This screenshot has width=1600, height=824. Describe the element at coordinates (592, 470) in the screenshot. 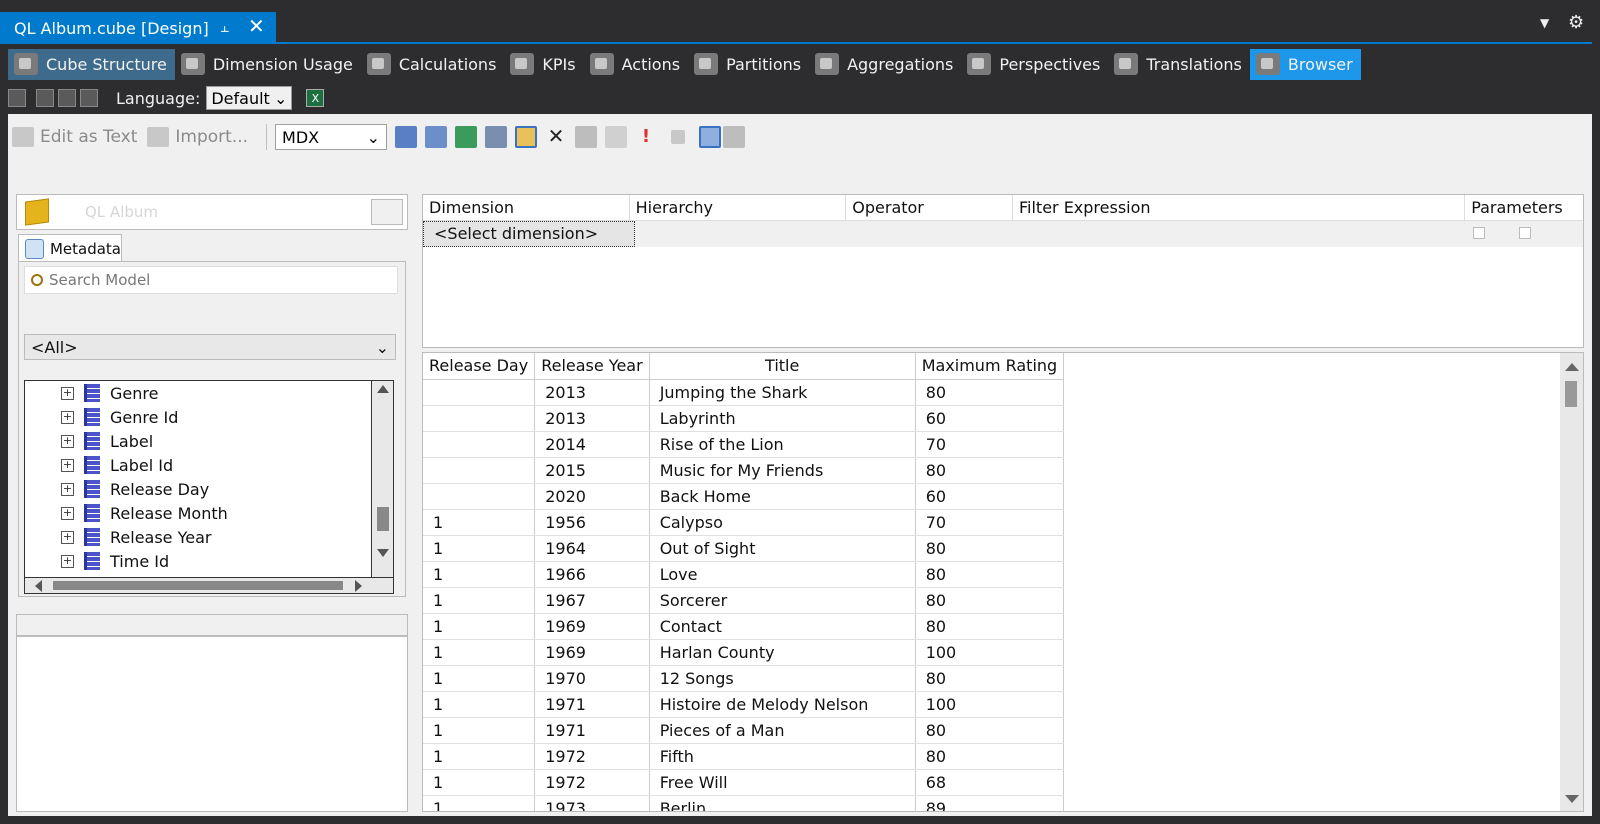

I see `table-cell: 2015` at that location.